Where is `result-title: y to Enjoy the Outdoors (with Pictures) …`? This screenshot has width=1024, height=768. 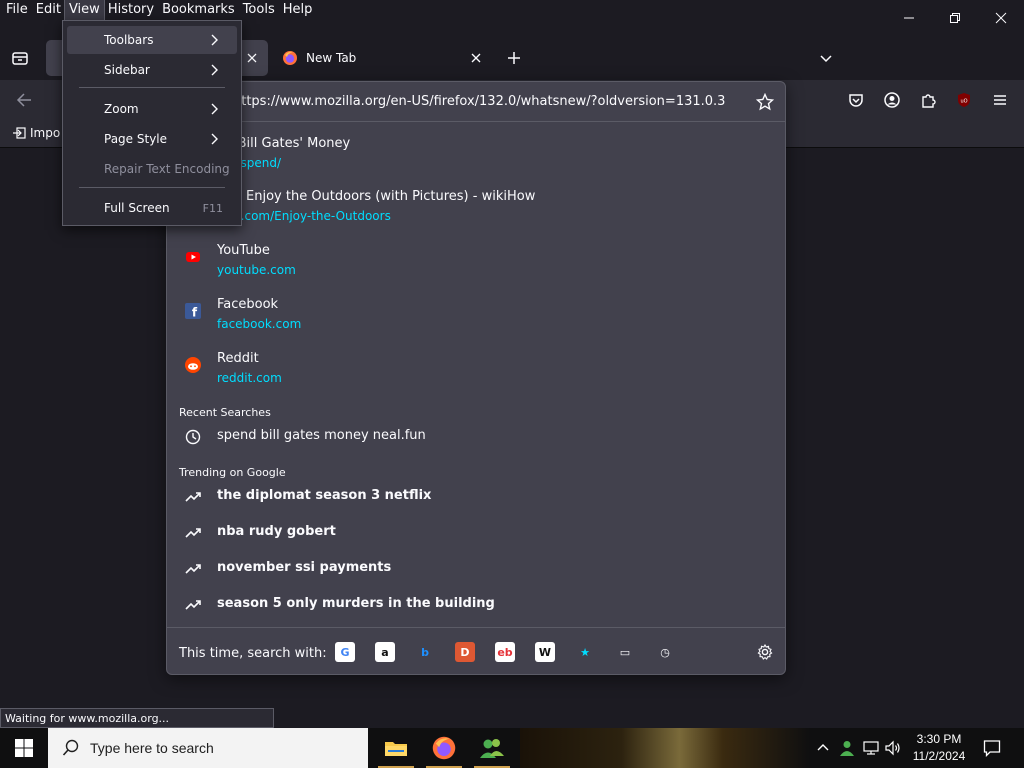 result-title: y to Enjoy the Outdoors (with Pictures) … is located at coordinates (376, 196).